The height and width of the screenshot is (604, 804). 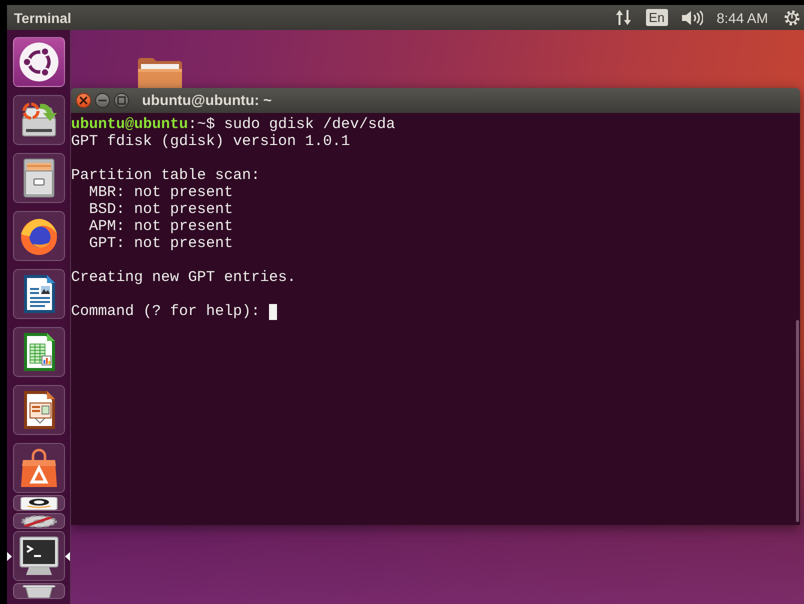 What do you see at coordinates (207, 100) in the screenshot?
I see `window-title: ubuntu@ubuntu: ~` at bounding box center [207, 100].